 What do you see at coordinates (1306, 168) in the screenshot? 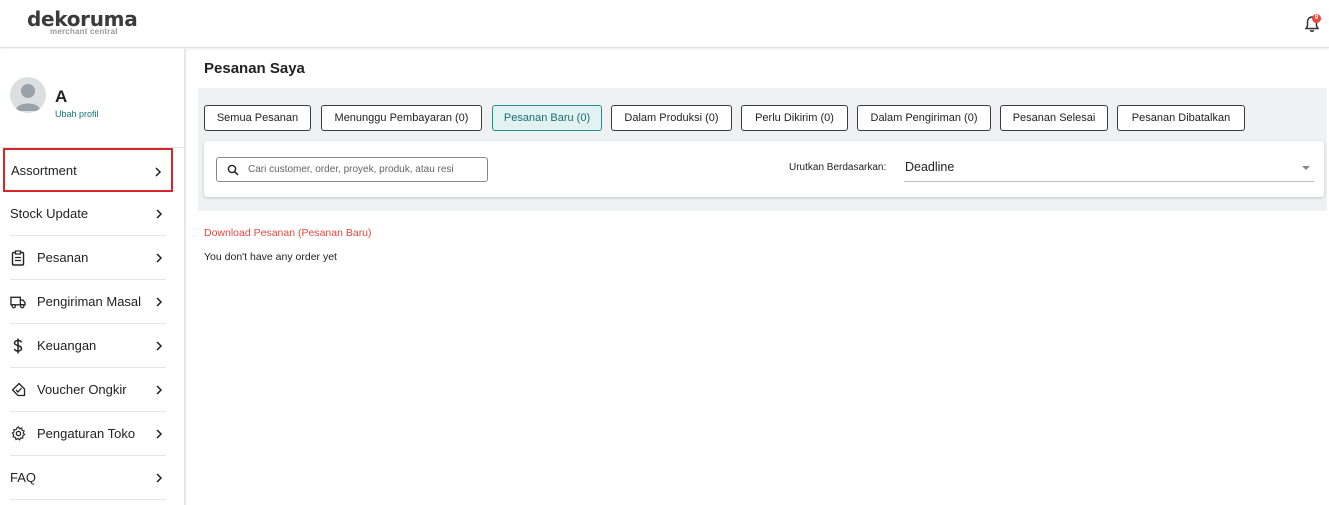
I see `caret-down-icon` at bounding box center [1306, 168].